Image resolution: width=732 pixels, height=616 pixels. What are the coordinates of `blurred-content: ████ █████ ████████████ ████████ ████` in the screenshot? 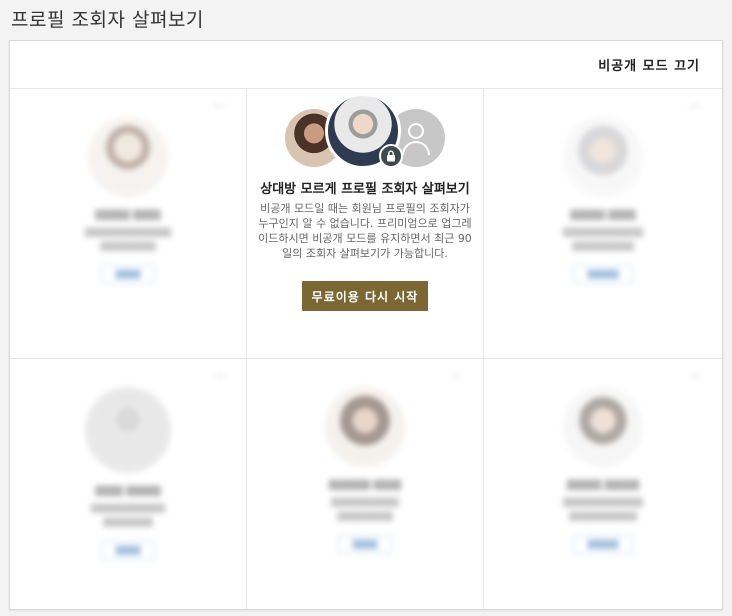 It's located at (128, 484).